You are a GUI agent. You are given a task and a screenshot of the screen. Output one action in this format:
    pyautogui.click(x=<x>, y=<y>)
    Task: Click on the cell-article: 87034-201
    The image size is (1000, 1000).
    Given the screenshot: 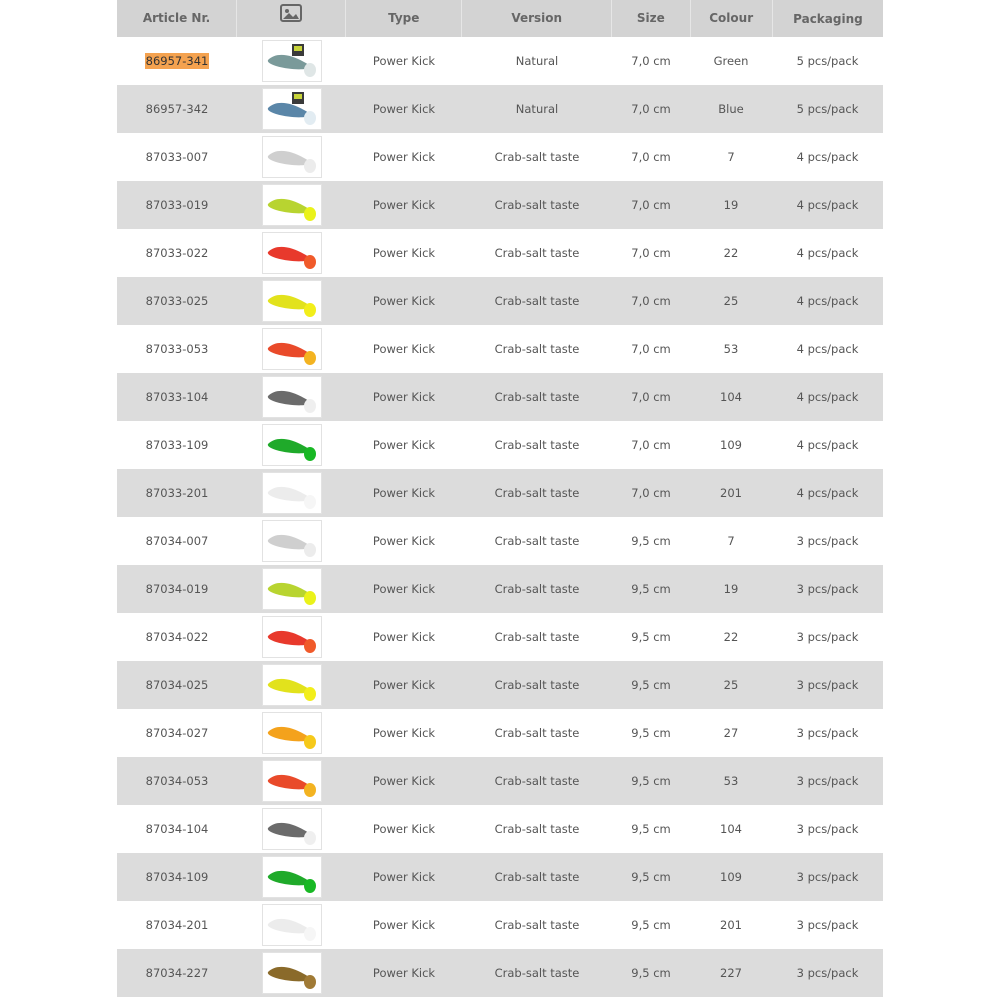 What is the action you would take?
    pyautogui.click(x=177, y=925)
    